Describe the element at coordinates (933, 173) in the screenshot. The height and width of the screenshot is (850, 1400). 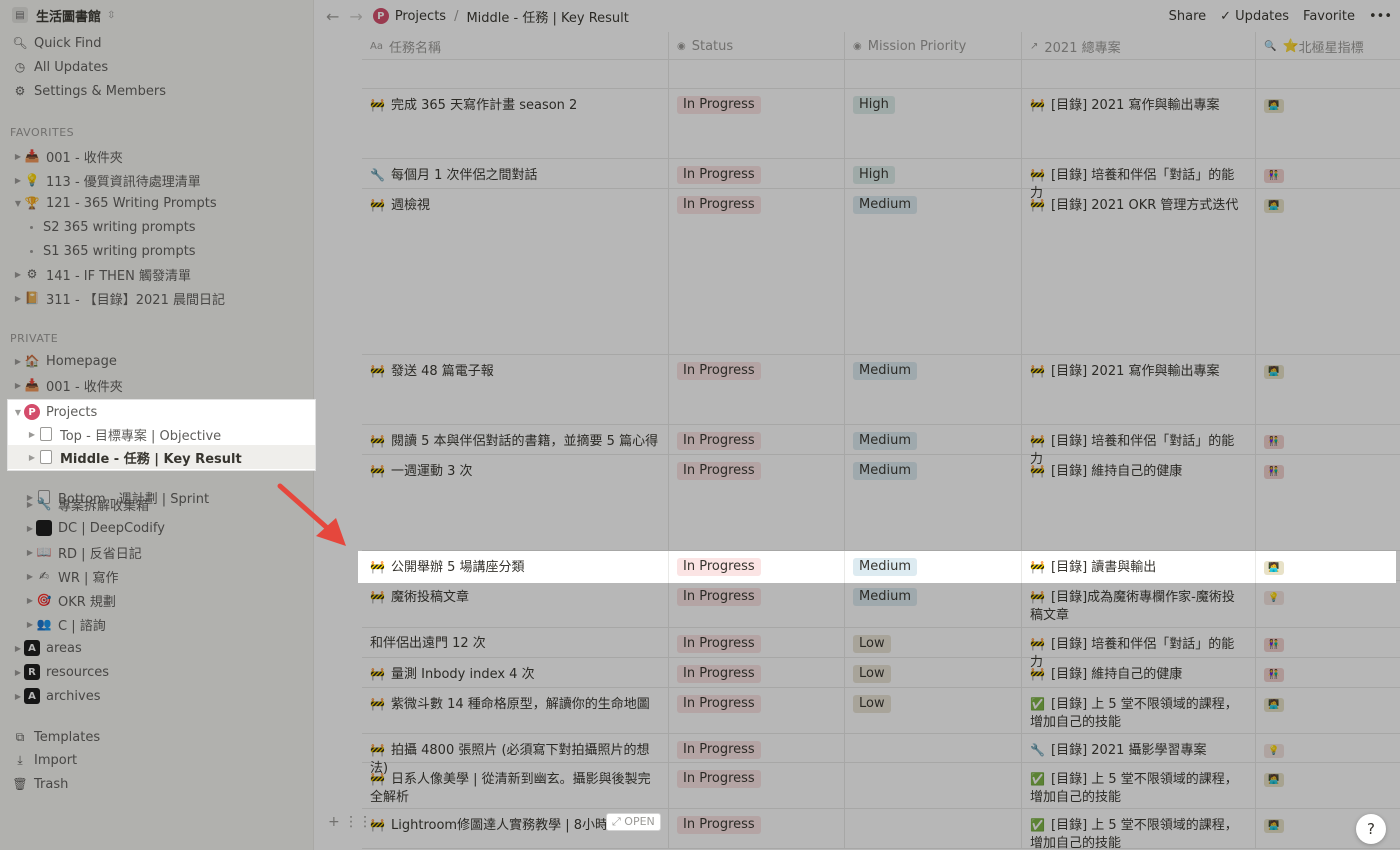
I see `cell-priority: High` at that location.